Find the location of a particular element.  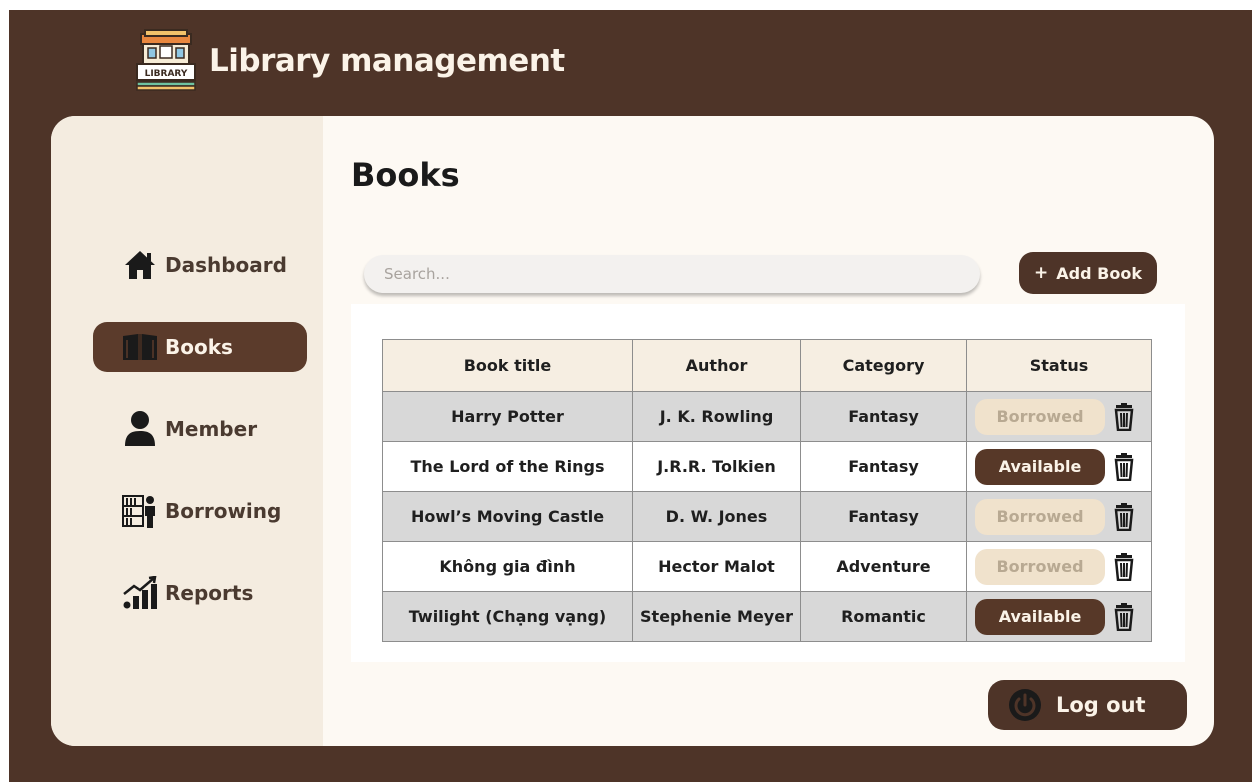

book-title-cell: The Lord of the Rings is located at coordinates (507, 466).